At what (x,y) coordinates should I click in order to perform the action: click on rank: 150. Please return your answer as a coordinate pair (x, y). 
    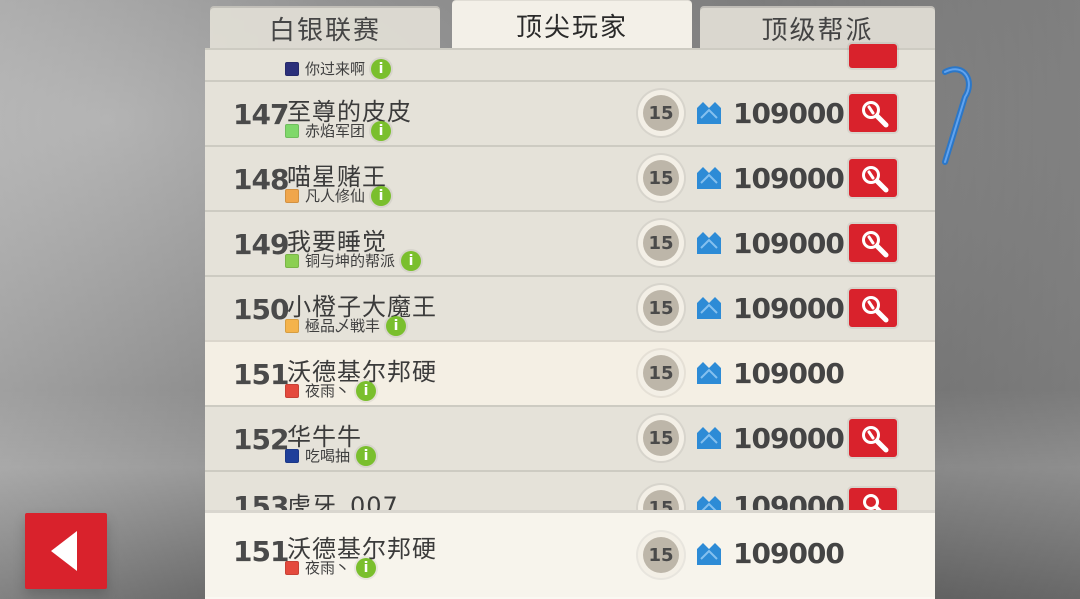
    Looking at the image, I should click on (261, 309).